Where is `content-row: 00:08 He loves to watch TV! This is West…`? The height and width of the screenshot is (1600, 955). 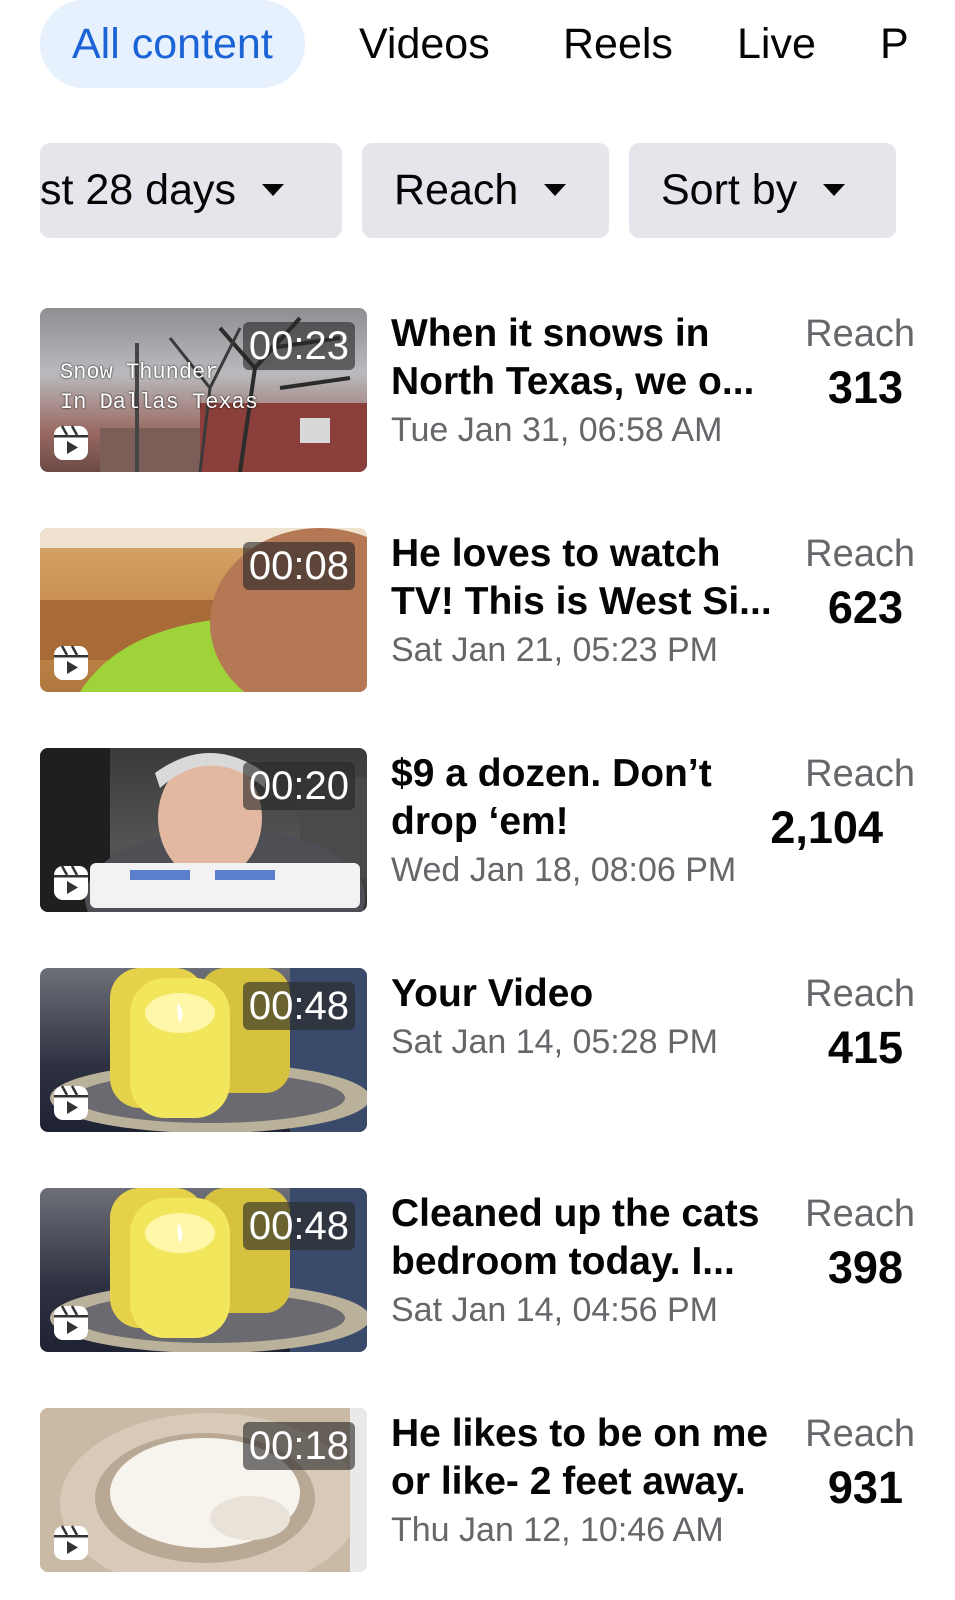 content-row: 00:08 He loves to watch TV! This is West… is located at coordinates (477, 610).